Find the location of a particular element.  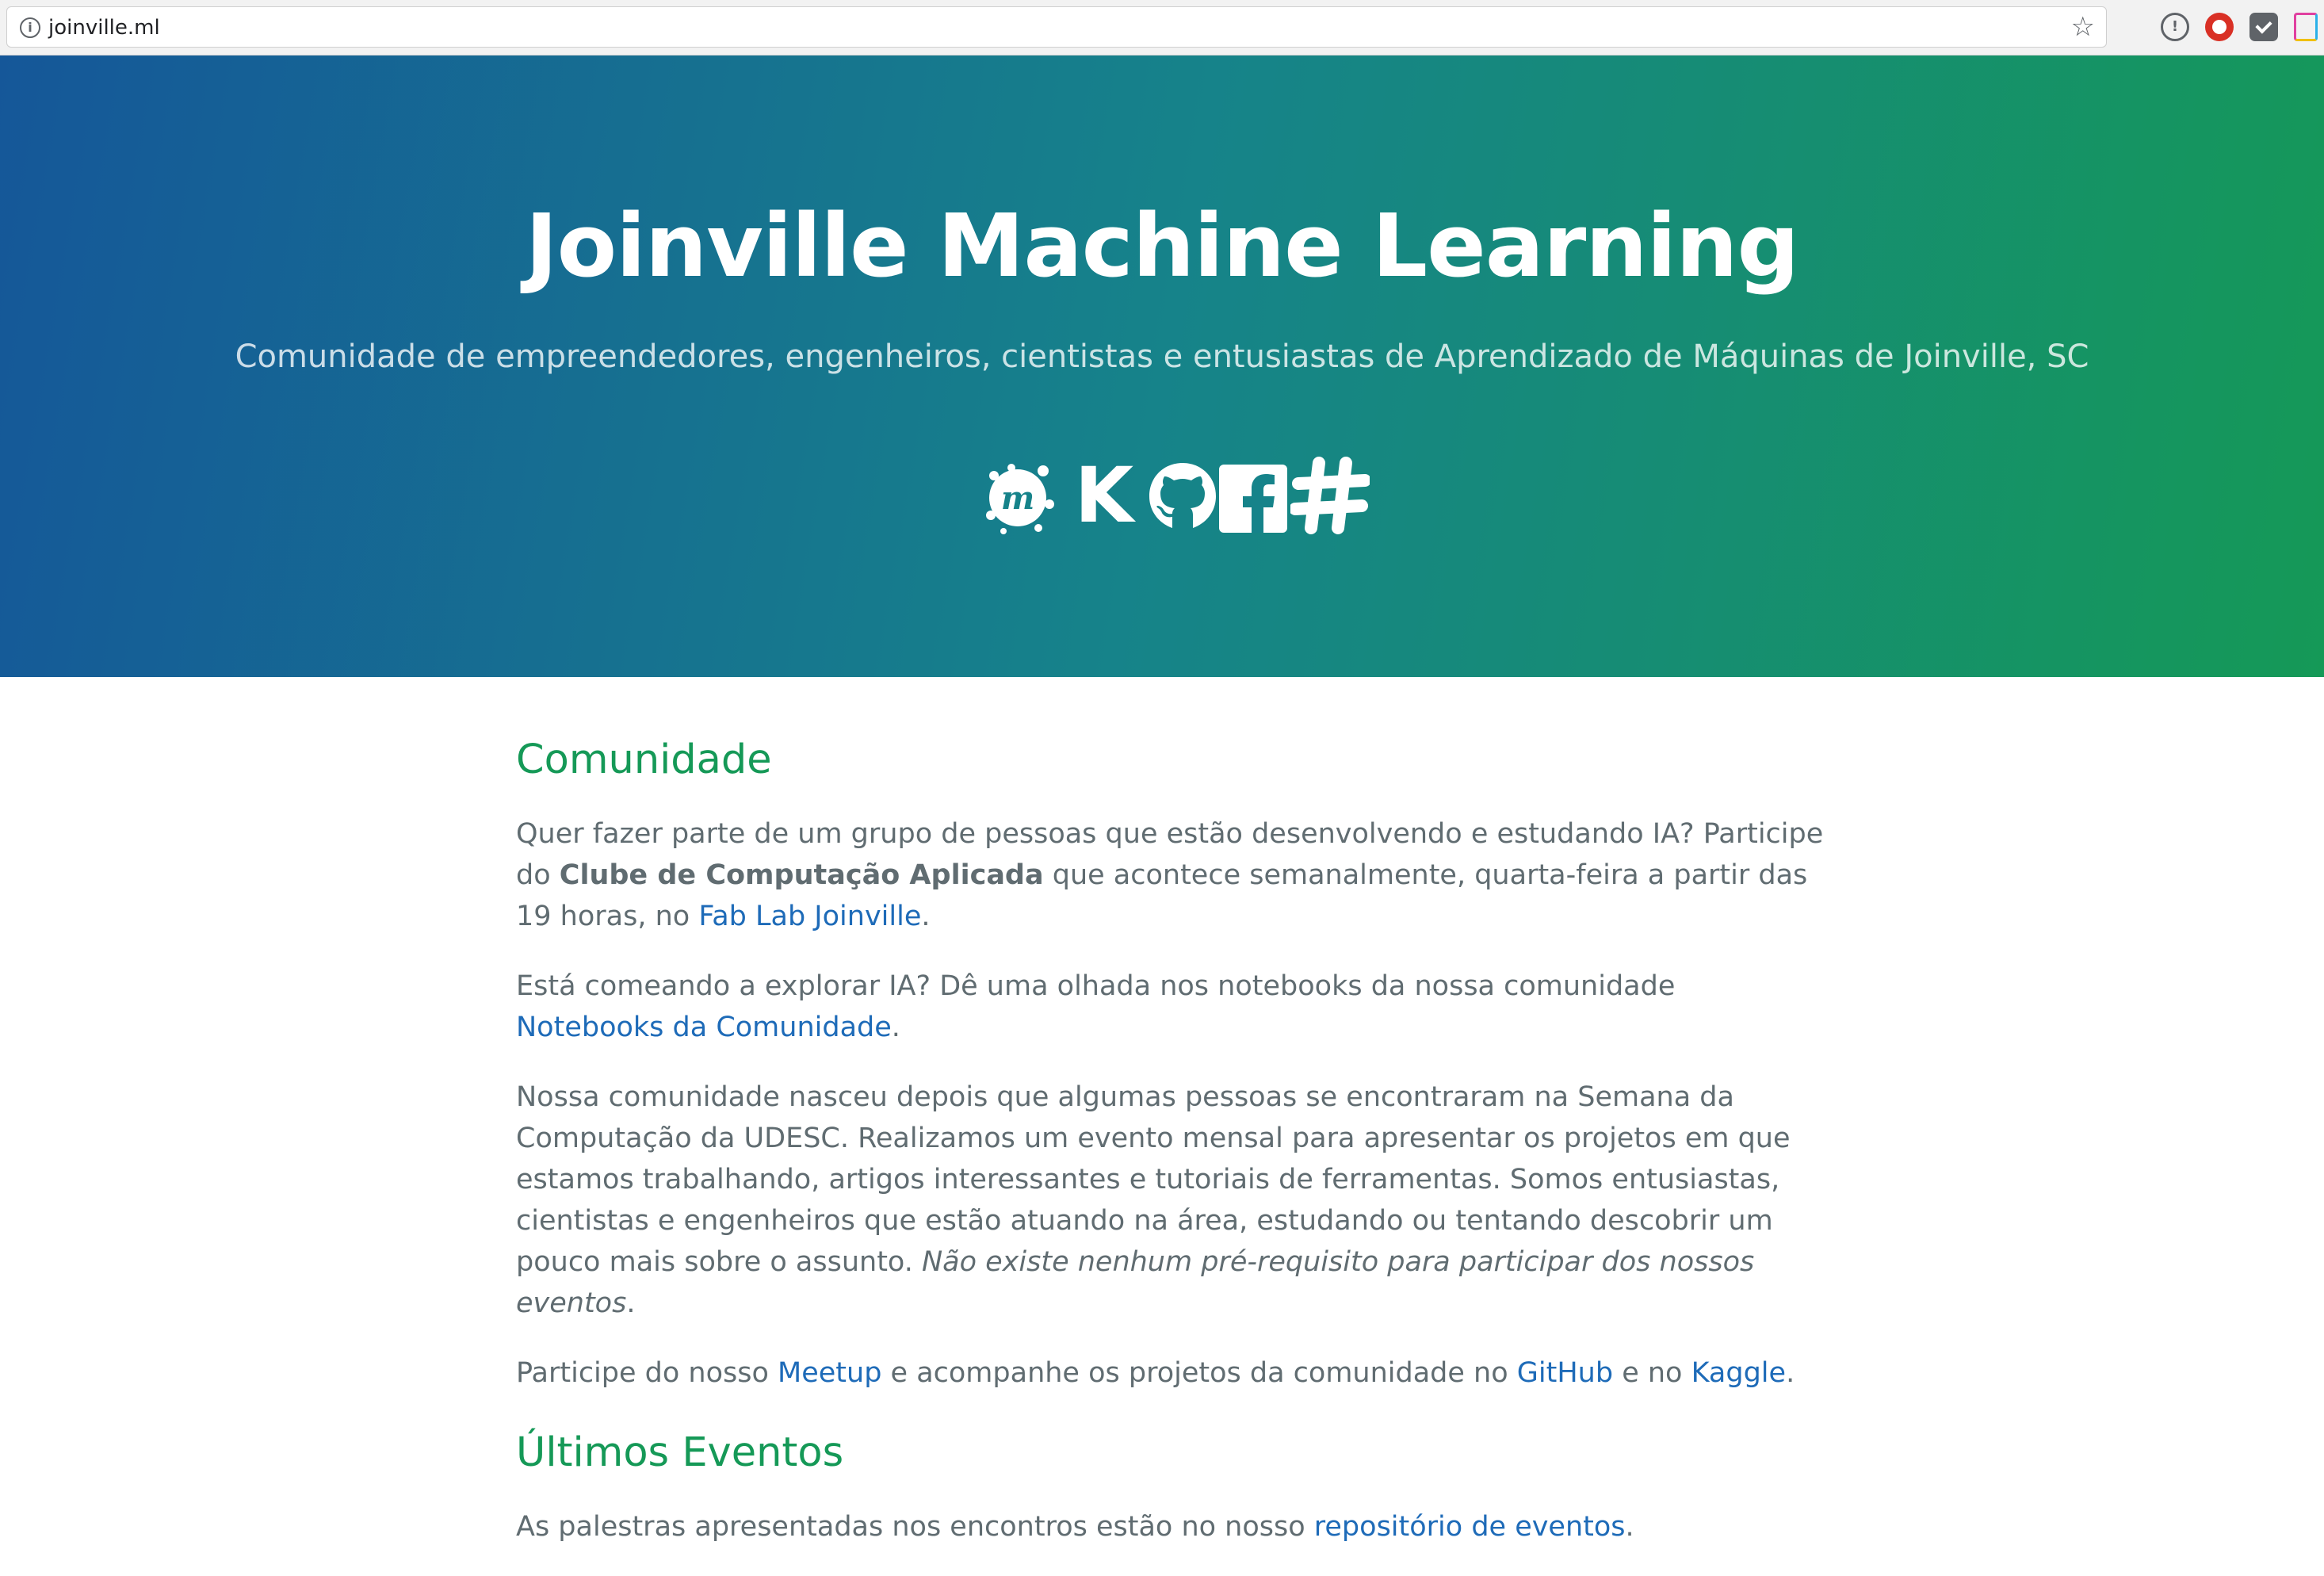

social-links: m K is located at coordinates (1178, 495).